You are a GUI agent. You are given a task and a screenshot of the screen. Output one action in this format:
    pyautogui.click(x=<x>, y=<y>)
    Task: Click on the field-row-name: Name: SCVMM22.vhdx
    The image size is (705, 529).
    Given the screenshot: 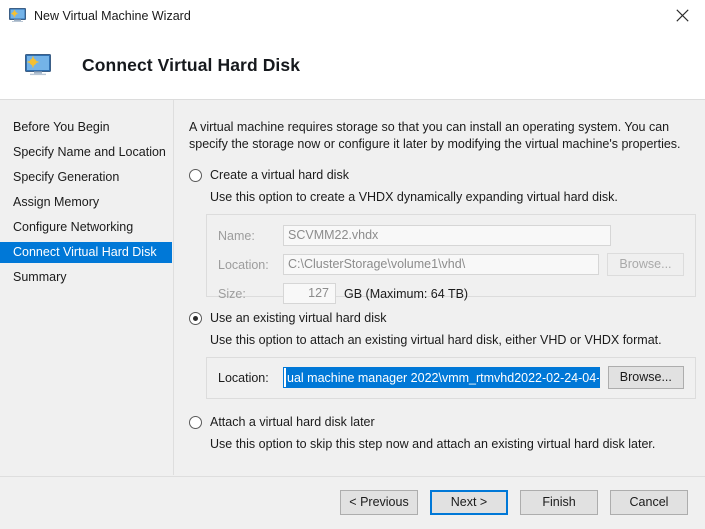 What is the action you would take?
    pyautogui.click(x=451, y=235)
    